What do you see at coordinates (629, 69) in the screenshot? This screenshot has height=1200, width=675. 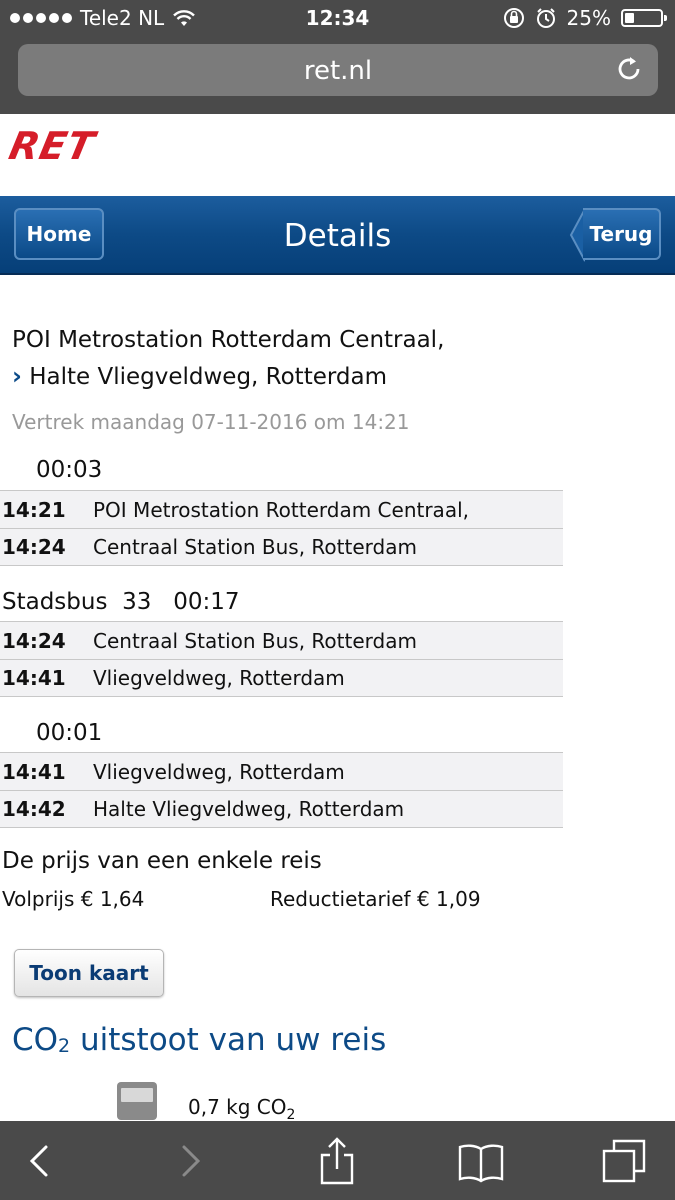 I see `reload-icon` at bounding box center [629, 69].